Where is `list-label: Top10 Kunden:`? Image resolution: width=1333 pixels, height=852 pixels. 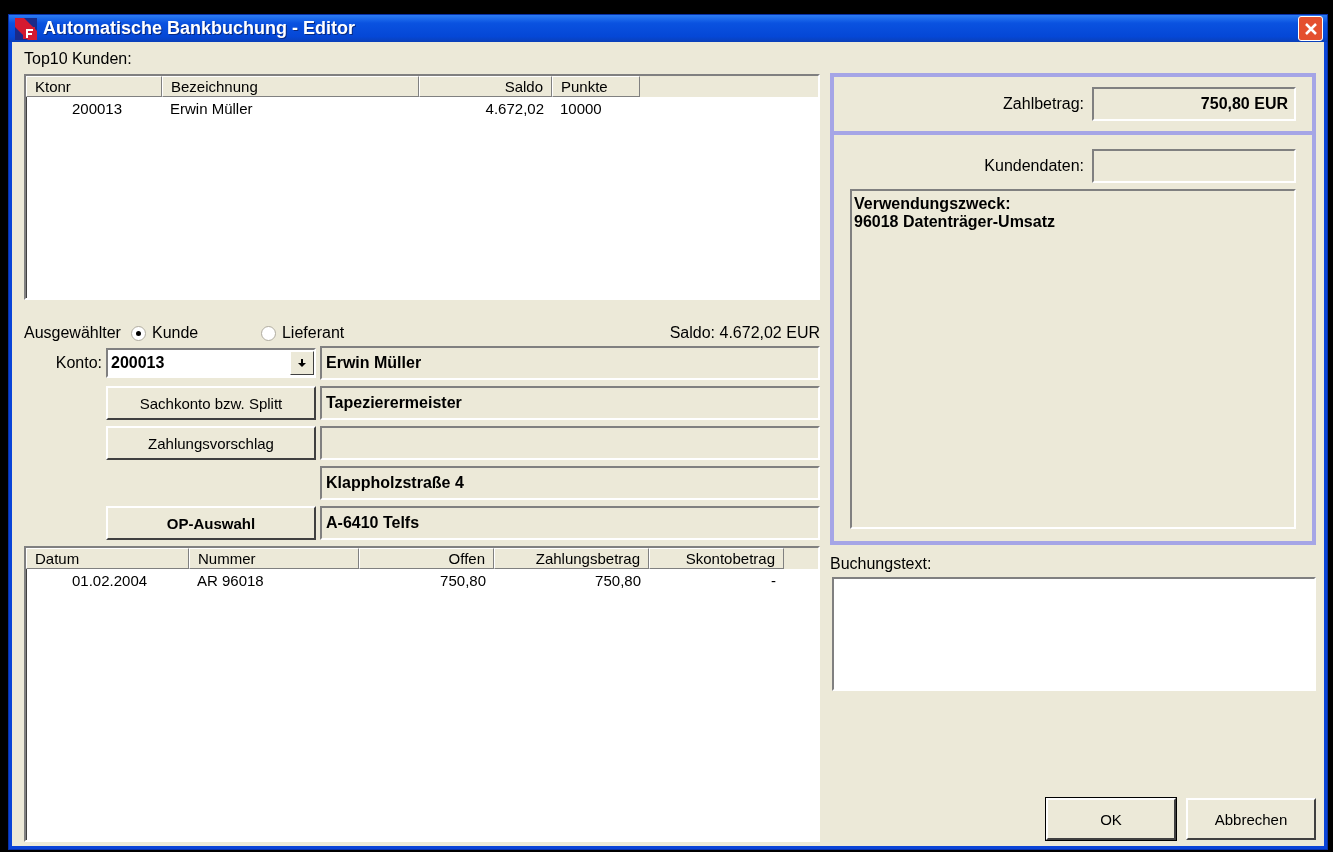 list-label: Top10 Kunden: is located at coordinates (78, 59).